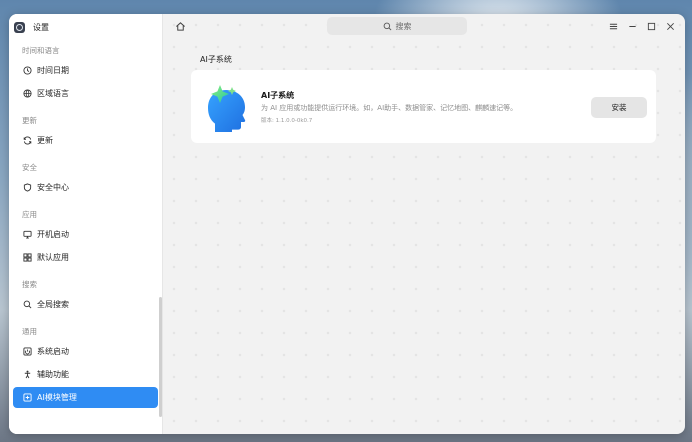  I want to click on minimize-button, so click(632, 26).